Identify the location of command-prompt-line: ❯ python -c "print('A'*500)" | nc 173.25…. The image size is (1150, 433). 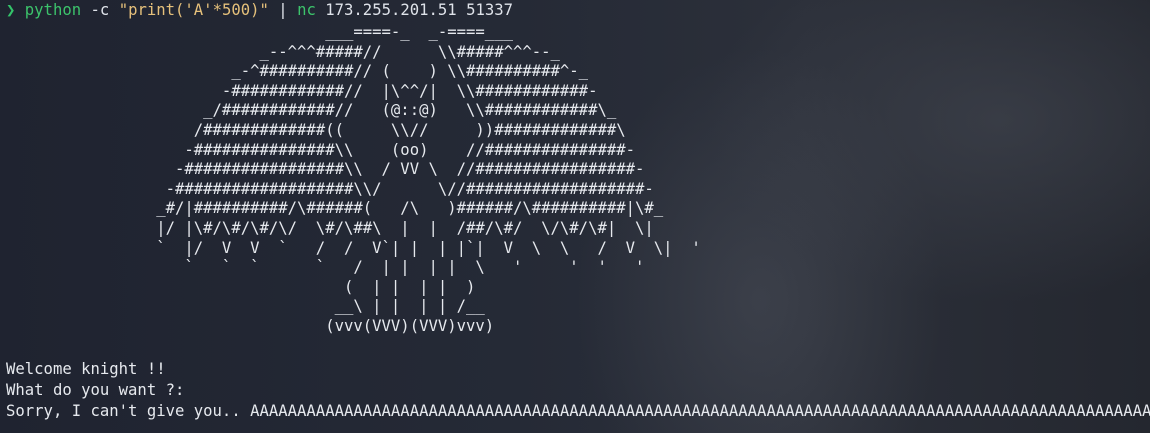
(259, 11).